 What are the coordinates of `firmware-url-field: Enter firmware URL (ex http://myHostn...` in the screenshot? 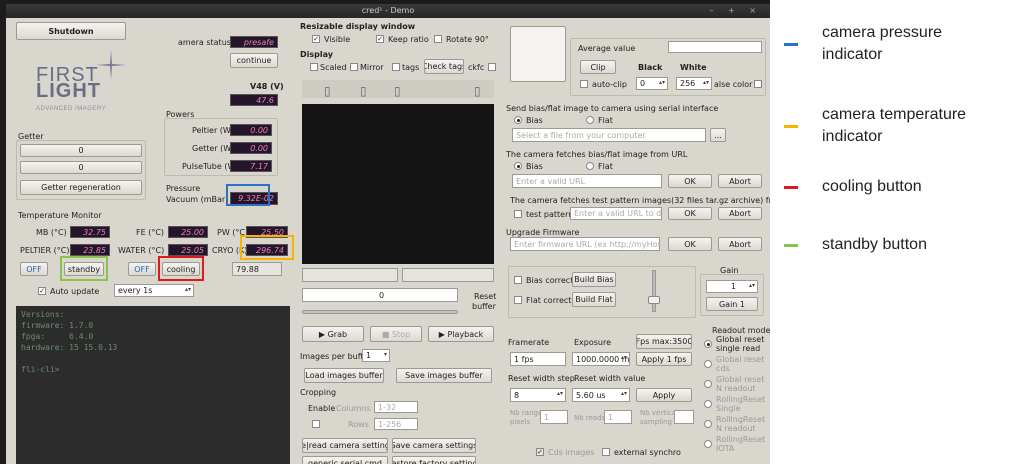 It's located at (585, 244).